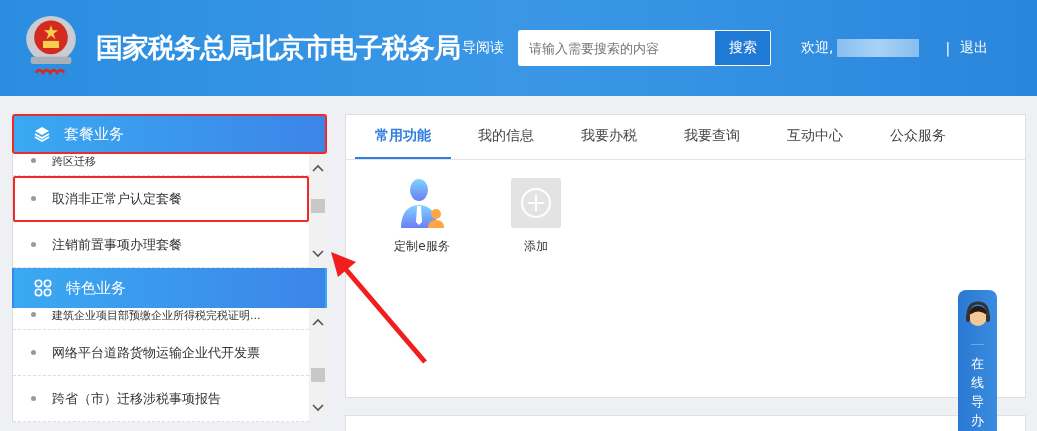  I want to click on assistant-label: 在线导办, so click(977, 387).